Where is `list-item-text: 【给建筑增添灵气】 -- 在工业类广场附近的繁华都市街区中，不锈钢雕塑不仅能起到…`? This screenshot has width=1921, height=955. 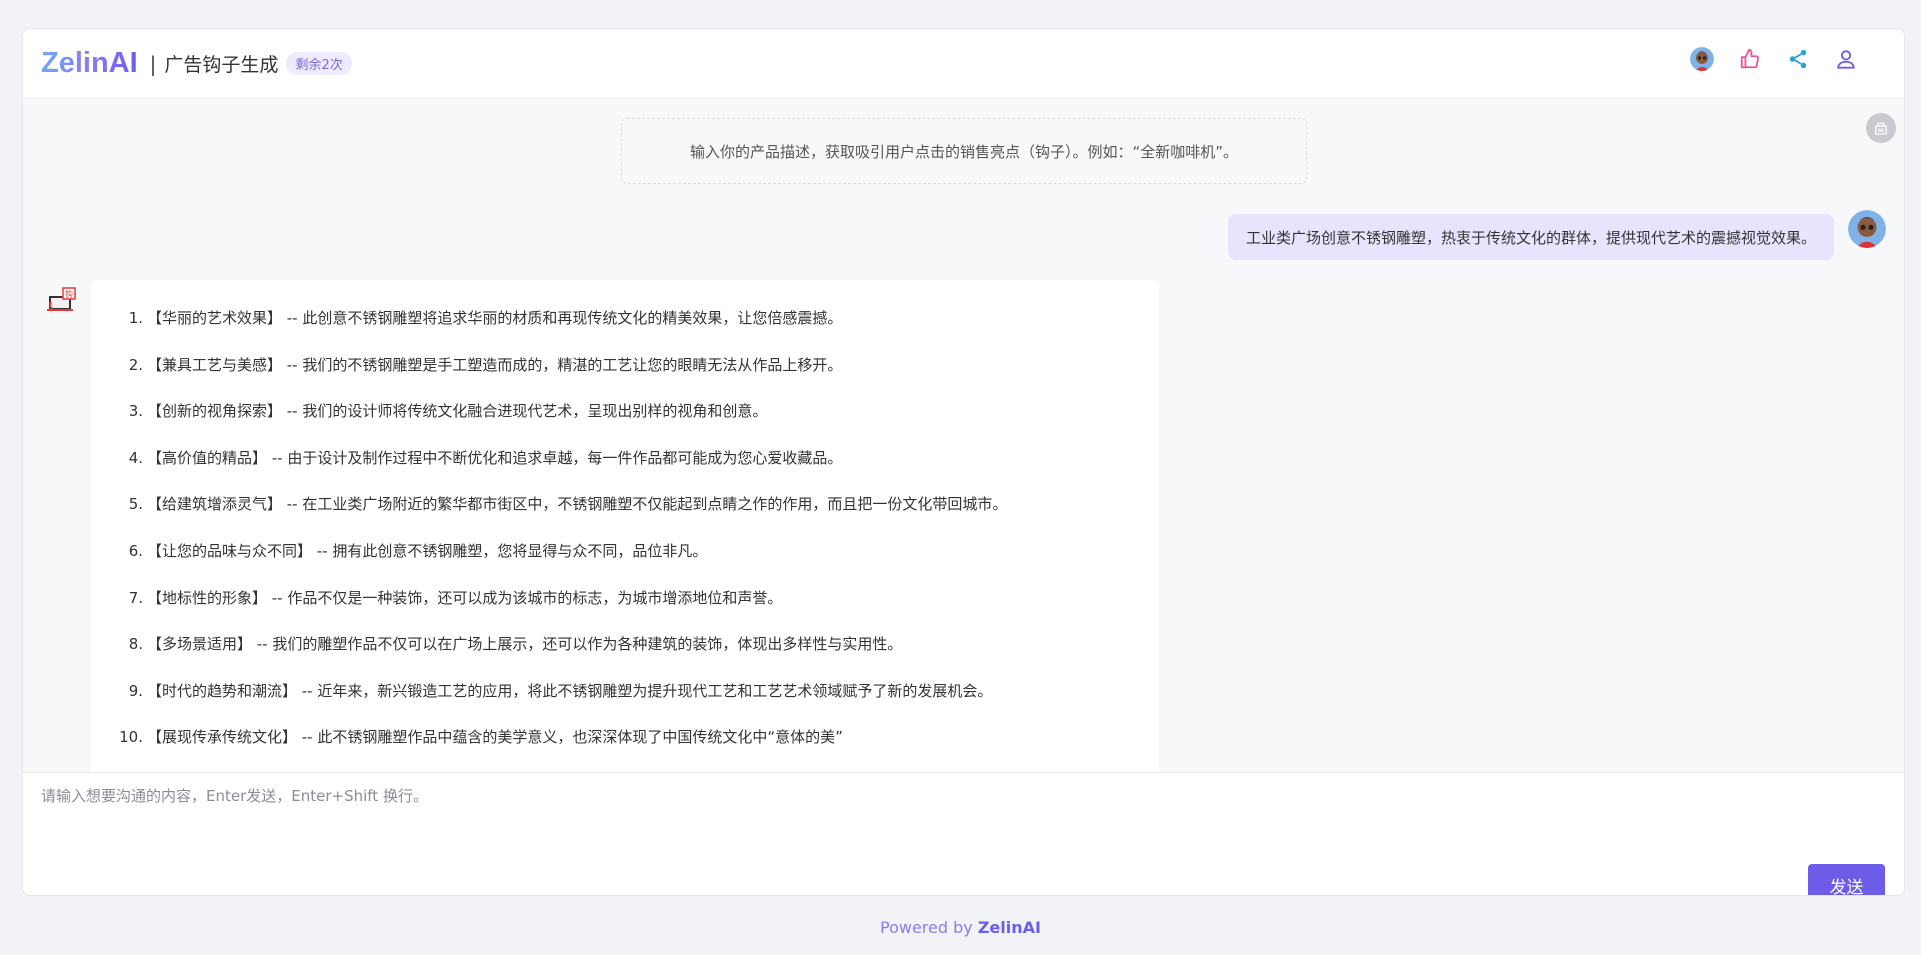 list-item-text: 【给建筑增添灵气】 -- 在工业类广场附近的繁华都市街区中，不锈钢雕塑不仅能起到… is located at coordinates (577, 504).